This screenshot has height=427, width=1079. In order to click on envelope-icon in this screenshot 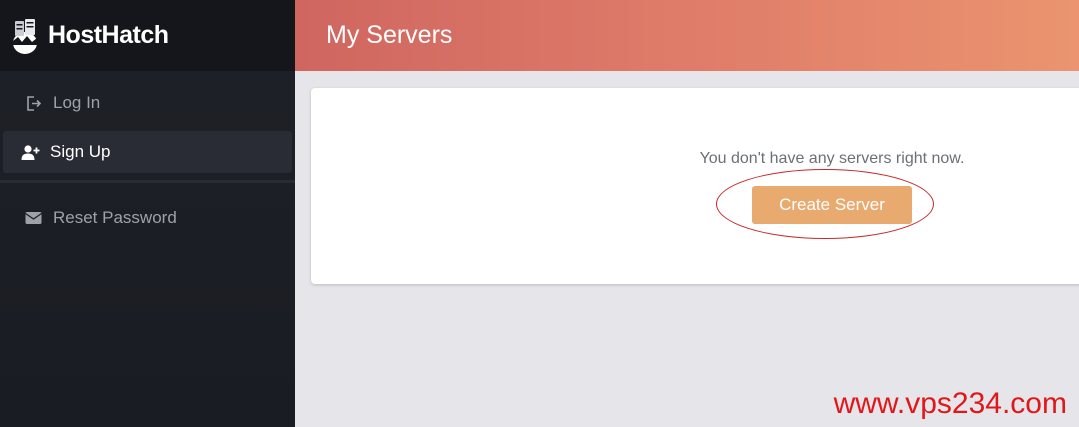, I will do `click(33, 218)`.